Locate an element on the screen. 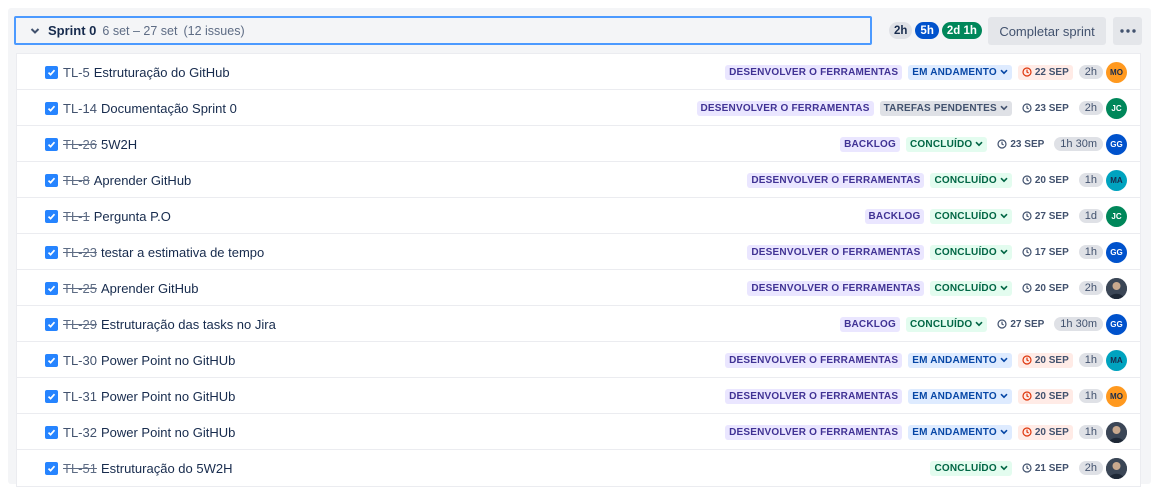 The image size is (1161, 491). due-date-badge: 21 SEP is located at coordinates (1045, 468).